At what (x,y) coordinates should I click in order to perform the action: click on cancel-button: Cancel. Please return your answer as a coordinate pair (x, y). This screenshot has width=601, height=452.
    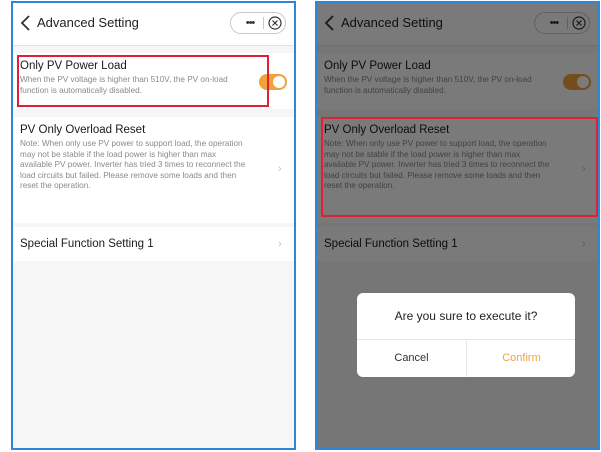
    Looking at the image, I should click on (411, 358).